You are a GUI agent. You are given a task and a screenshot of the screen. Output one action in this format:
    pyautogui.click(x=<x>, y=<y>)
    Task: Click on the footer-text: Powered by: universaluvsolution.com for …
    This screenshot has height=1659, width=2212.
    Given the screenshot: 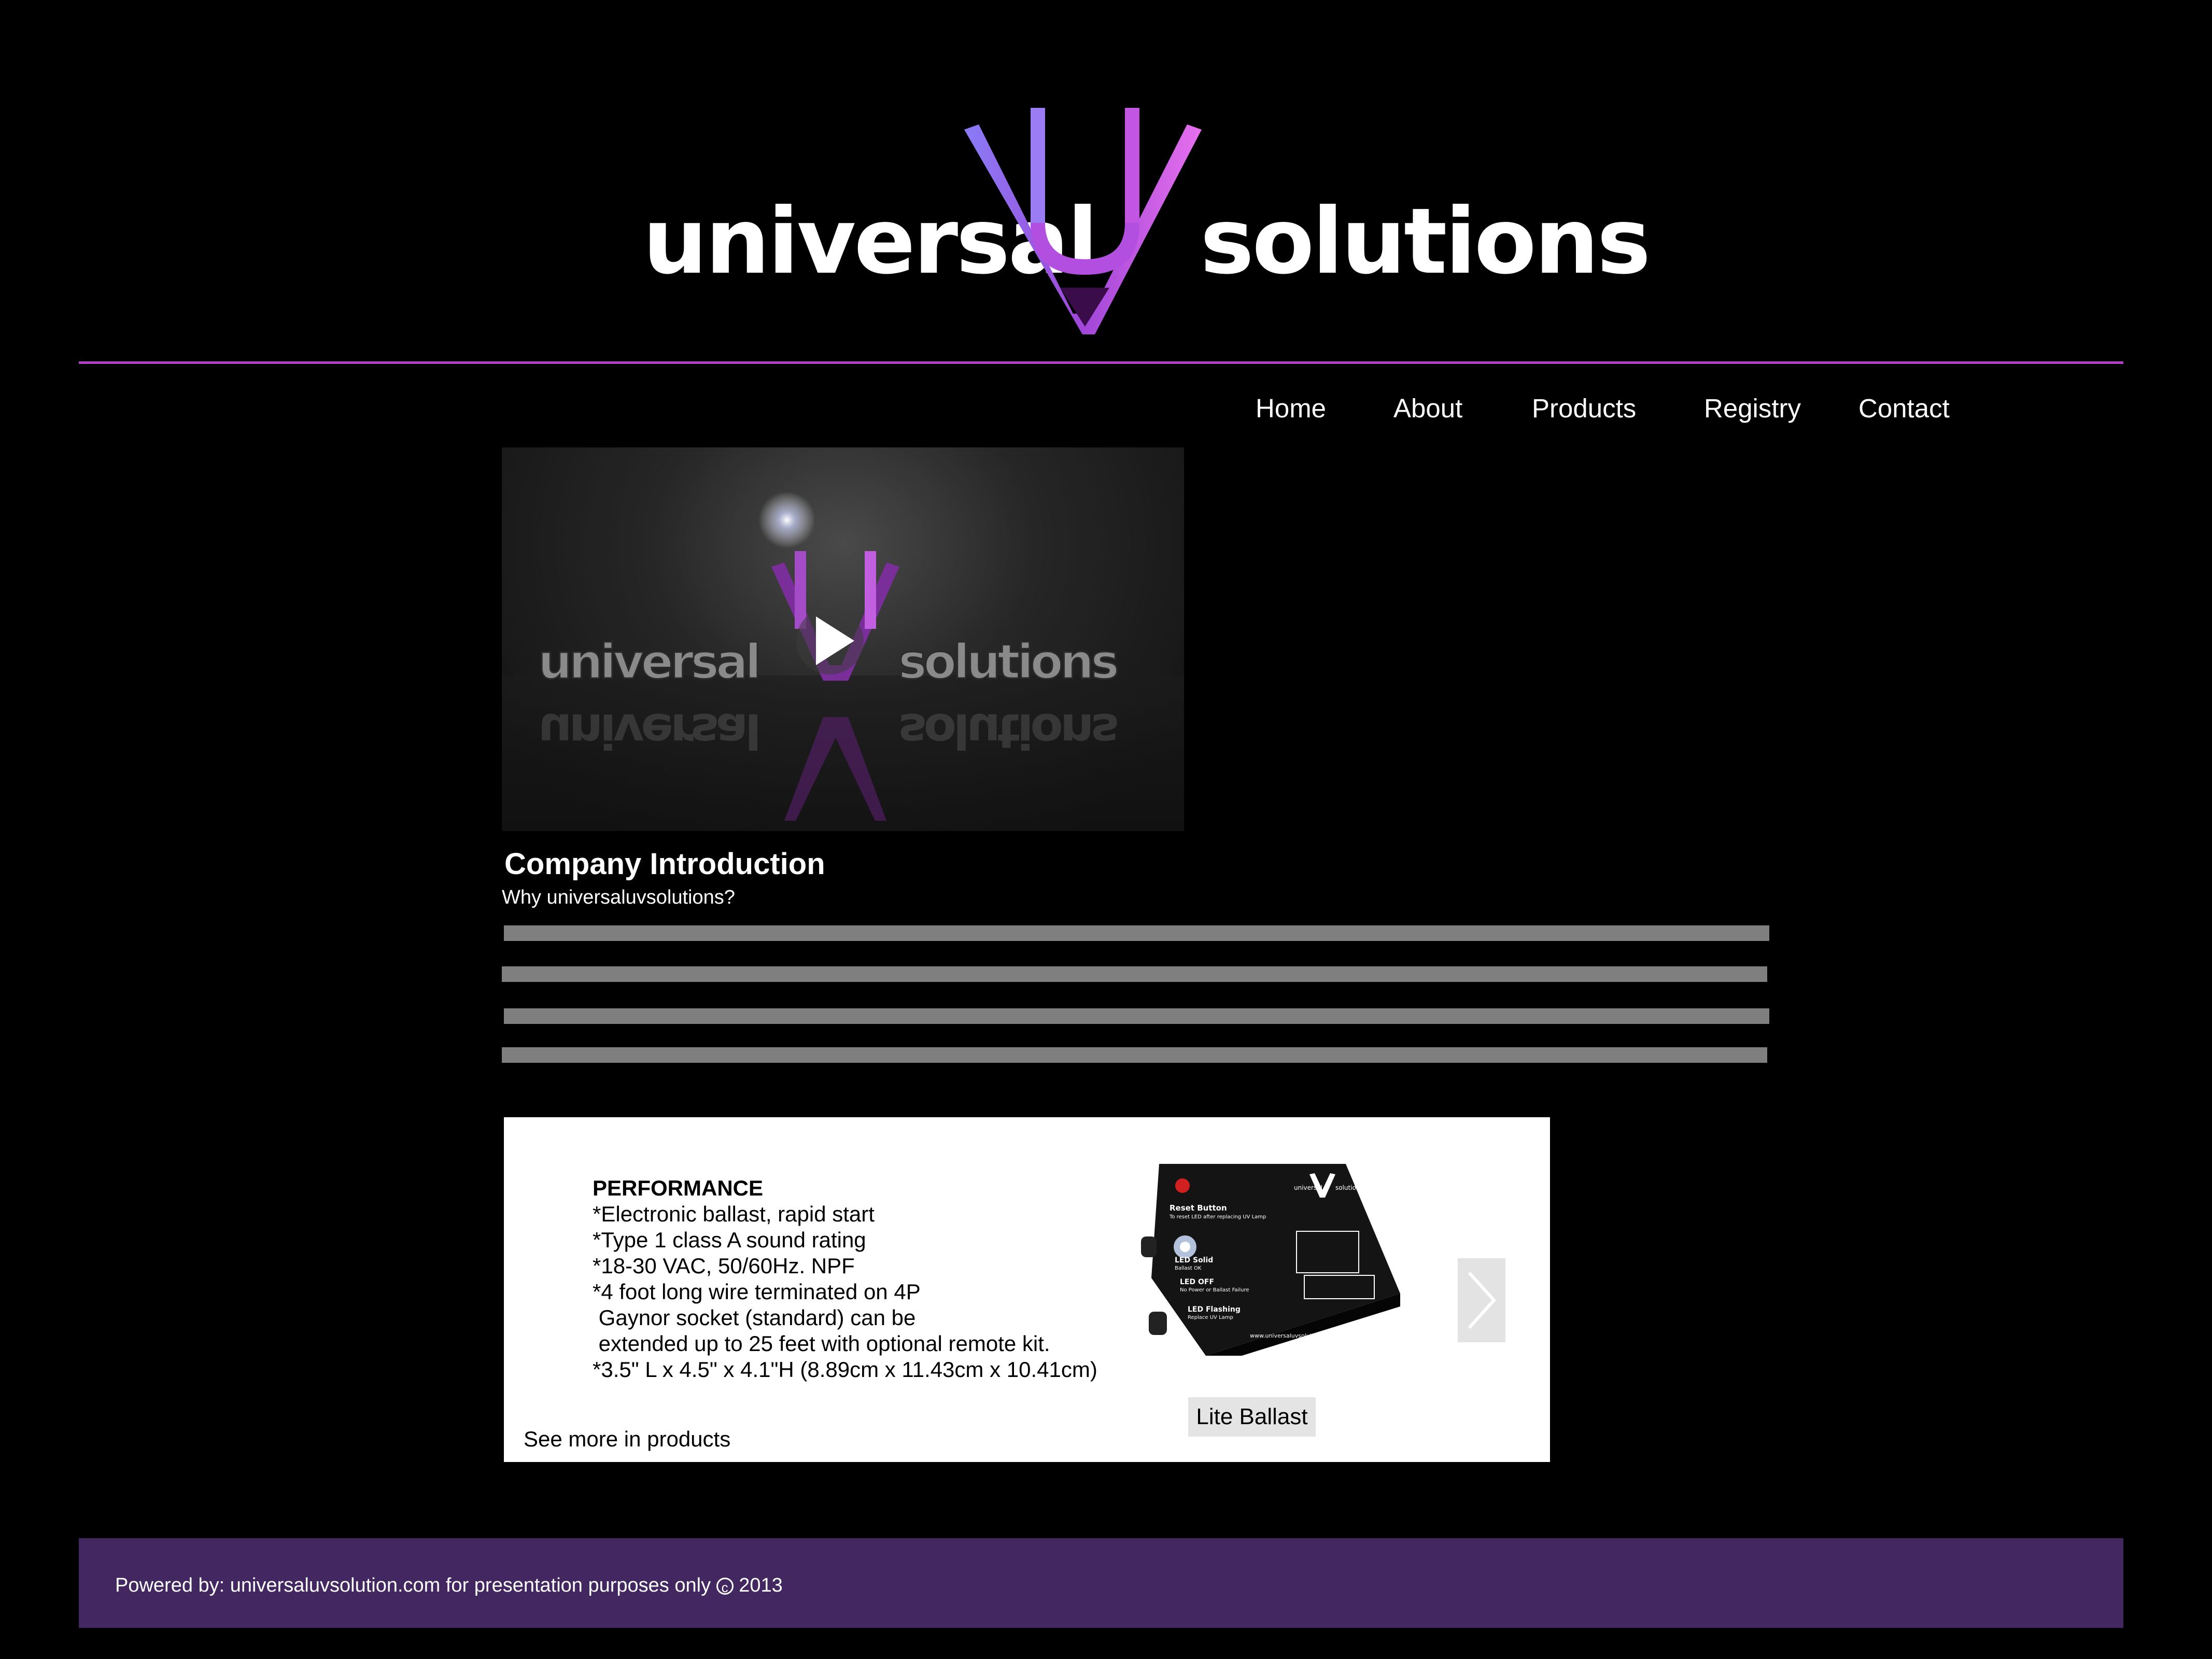 What is the action you would take?
    pyautogui.click(x=449, y=1585)
    